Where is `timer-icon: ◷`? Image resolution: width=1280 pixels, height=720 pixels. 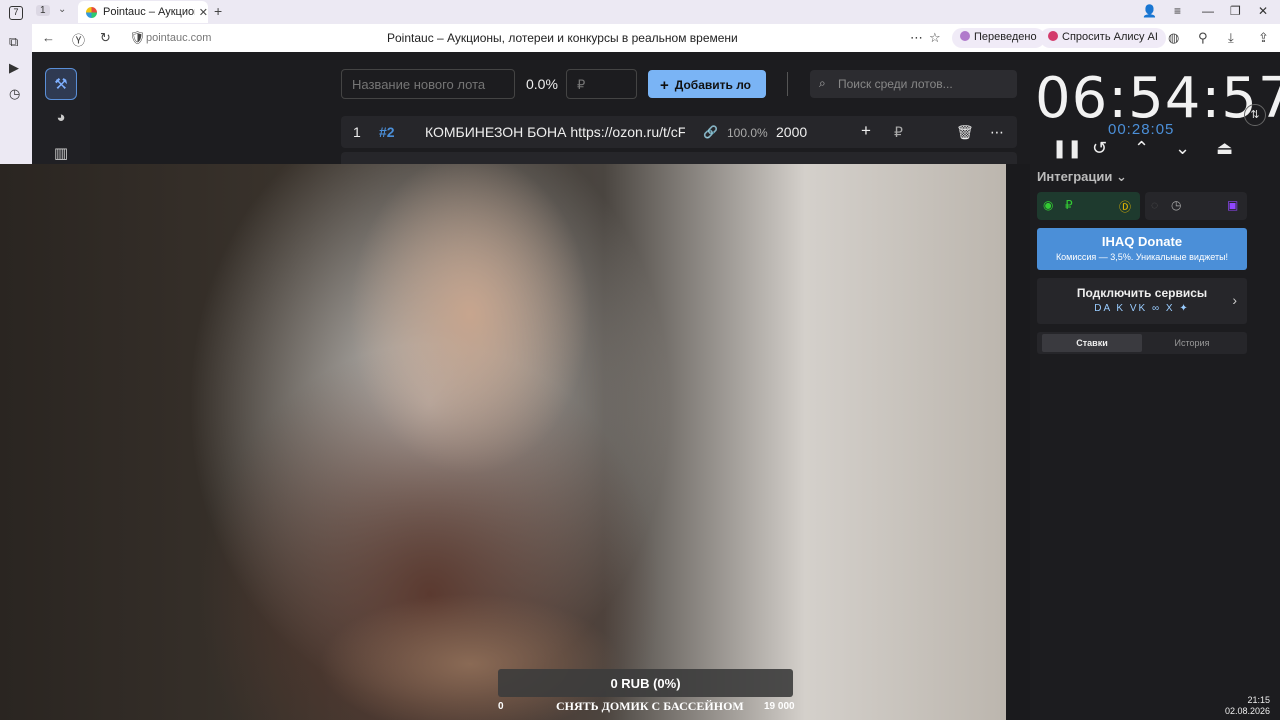
timer-icon: ◷ is located at coordinates (1176, 205).